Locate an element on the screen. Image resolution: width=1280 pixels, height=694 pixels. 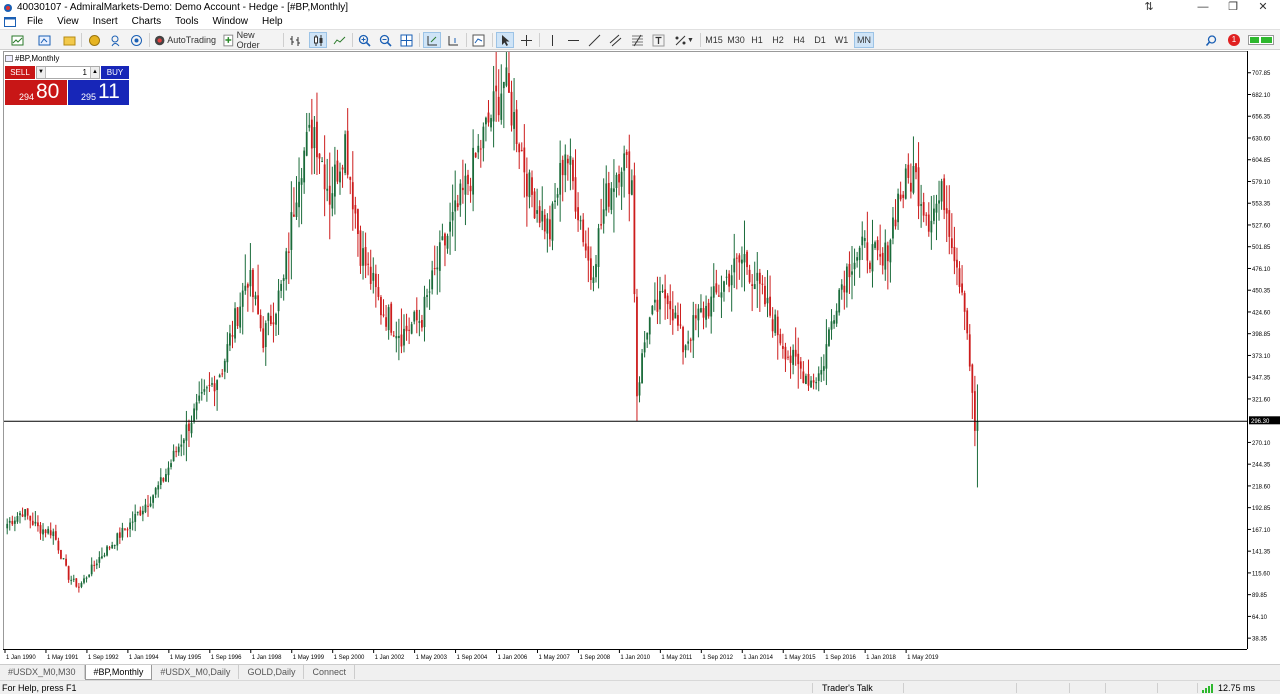
zoom-in-button is located at coordinates (364, 40).